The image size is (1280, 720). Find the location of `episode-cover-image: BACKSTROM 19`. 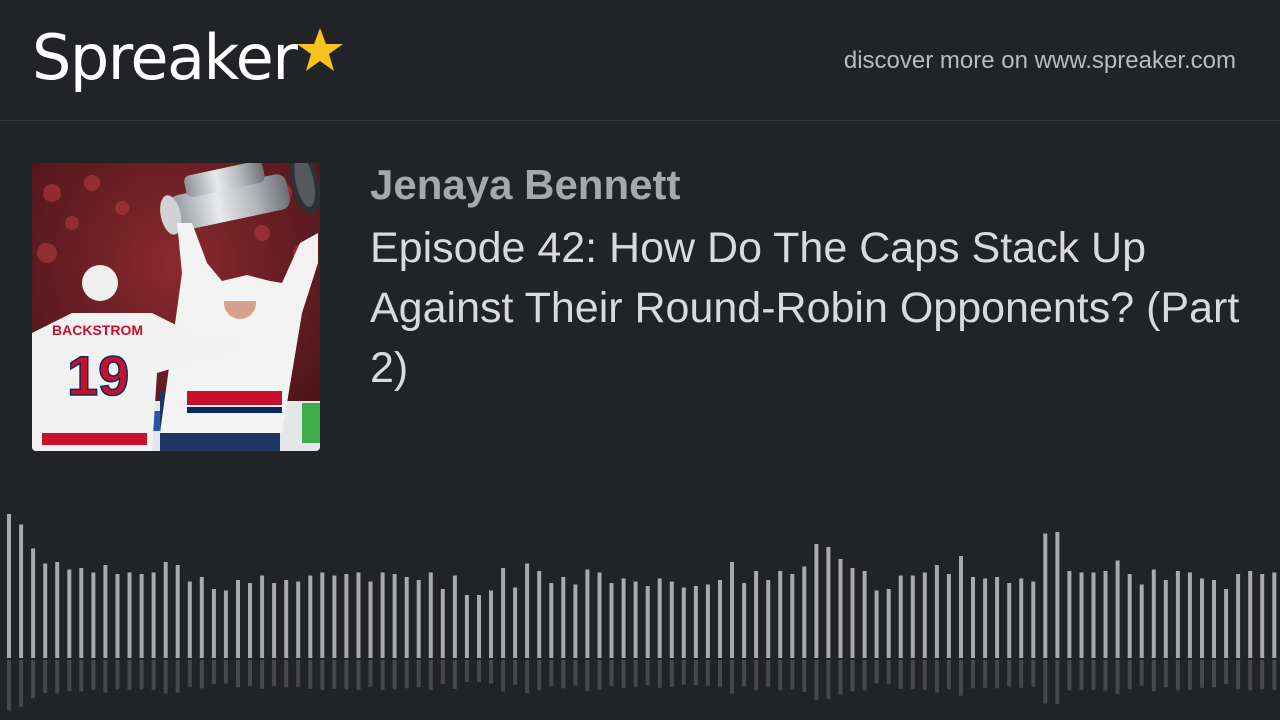

episode-cover-image: BACKSTROM 19 is located at coordinates (176, 307).